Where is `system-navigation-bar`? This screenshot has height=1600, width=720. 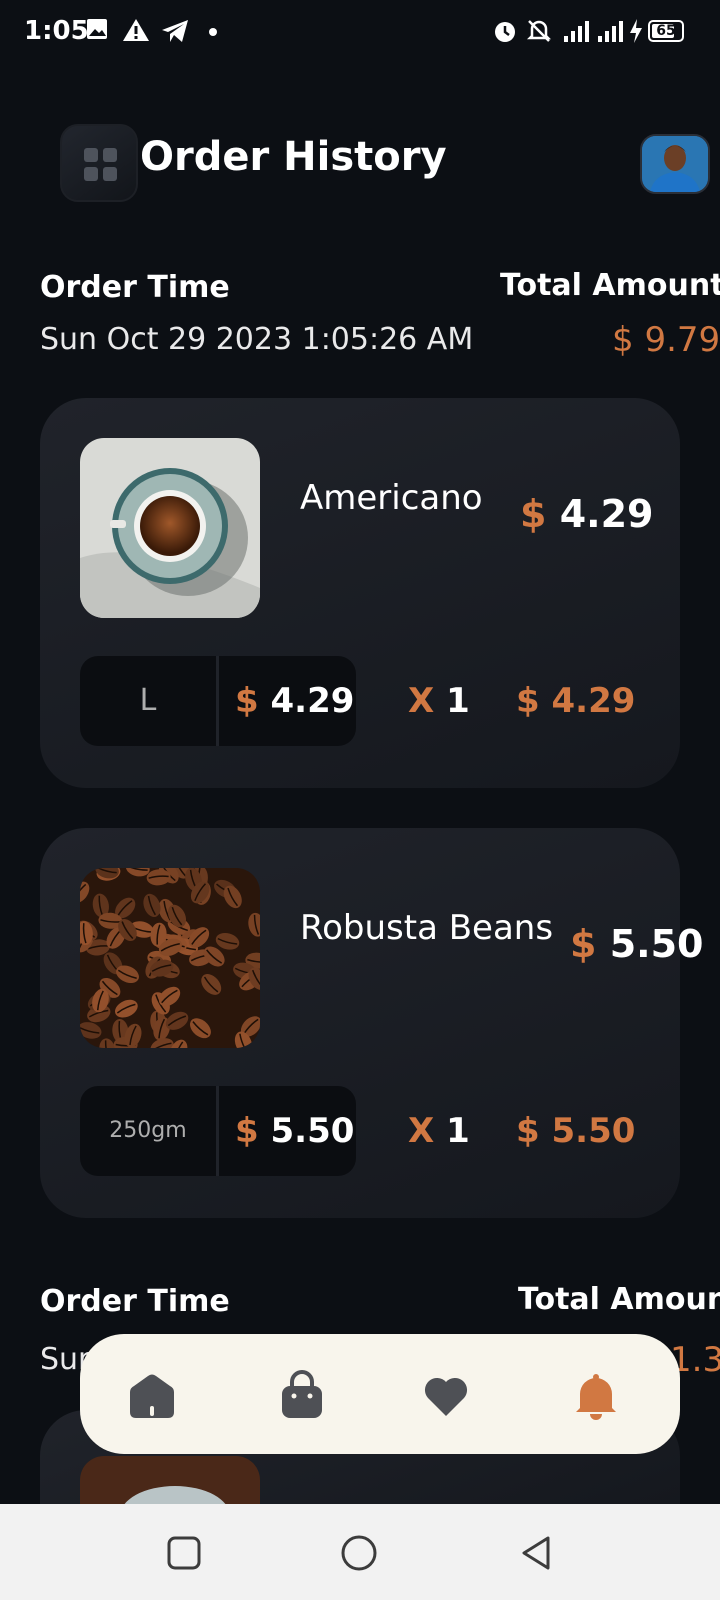 system-navigation-bar is located at coordinates (360, 1552).